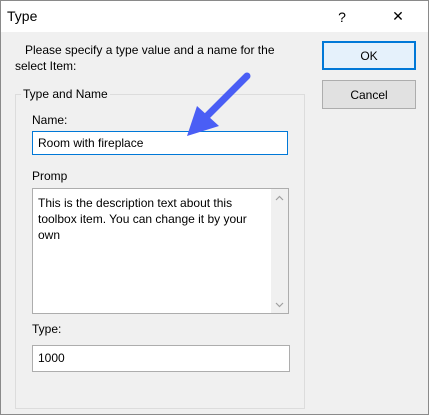 This screenshot has height=415, width=429. I want to click on instruction-line-2: select Item:, so click(46, 66).